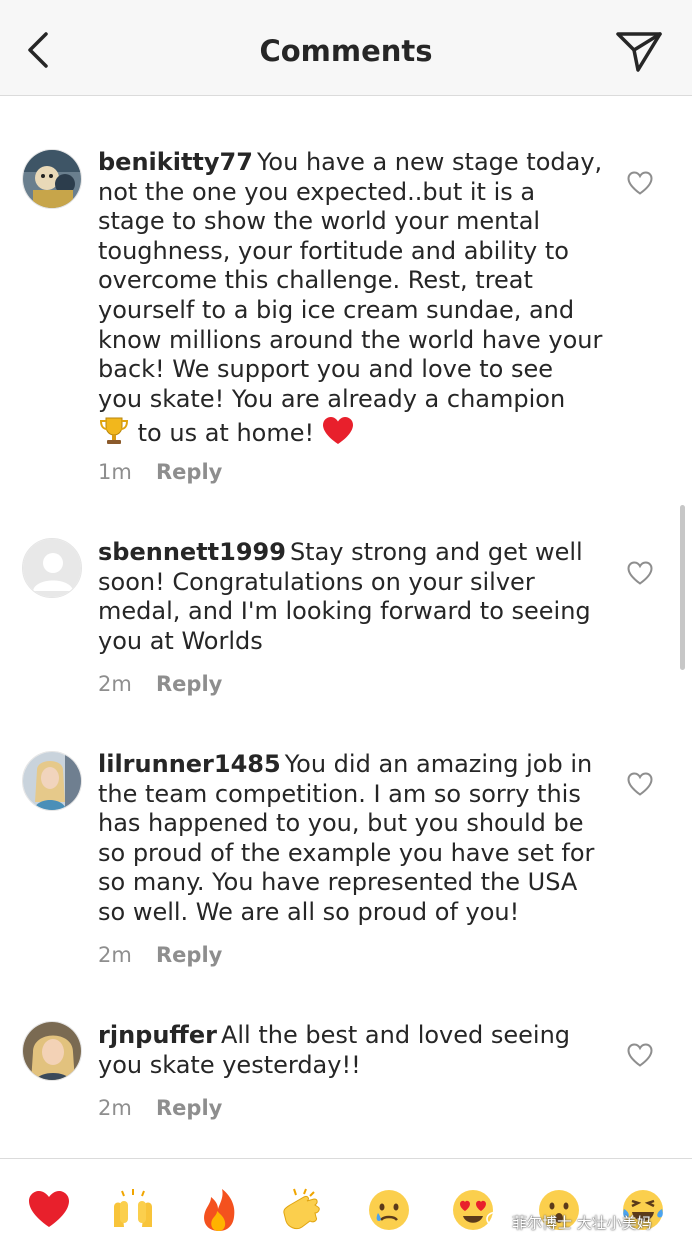  Describe the element at coordinates (192, 552) in the screenshot. I see `comment-username: sbennett1999` at that location.